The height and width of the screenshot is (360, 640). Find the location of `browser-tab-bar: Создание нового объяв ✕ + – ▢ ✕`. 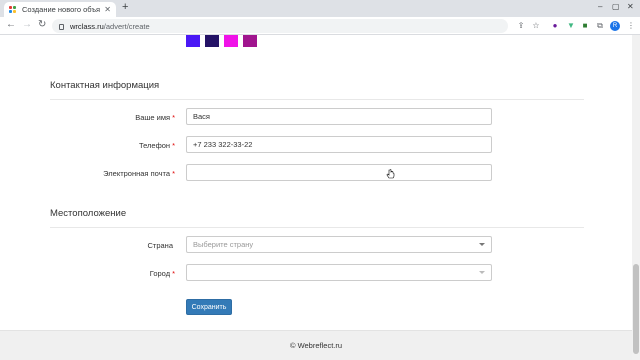

browser-tab-bar: Создание нового объяв ✕ + – ▢ ✕ is located at coordinates (320, 8).